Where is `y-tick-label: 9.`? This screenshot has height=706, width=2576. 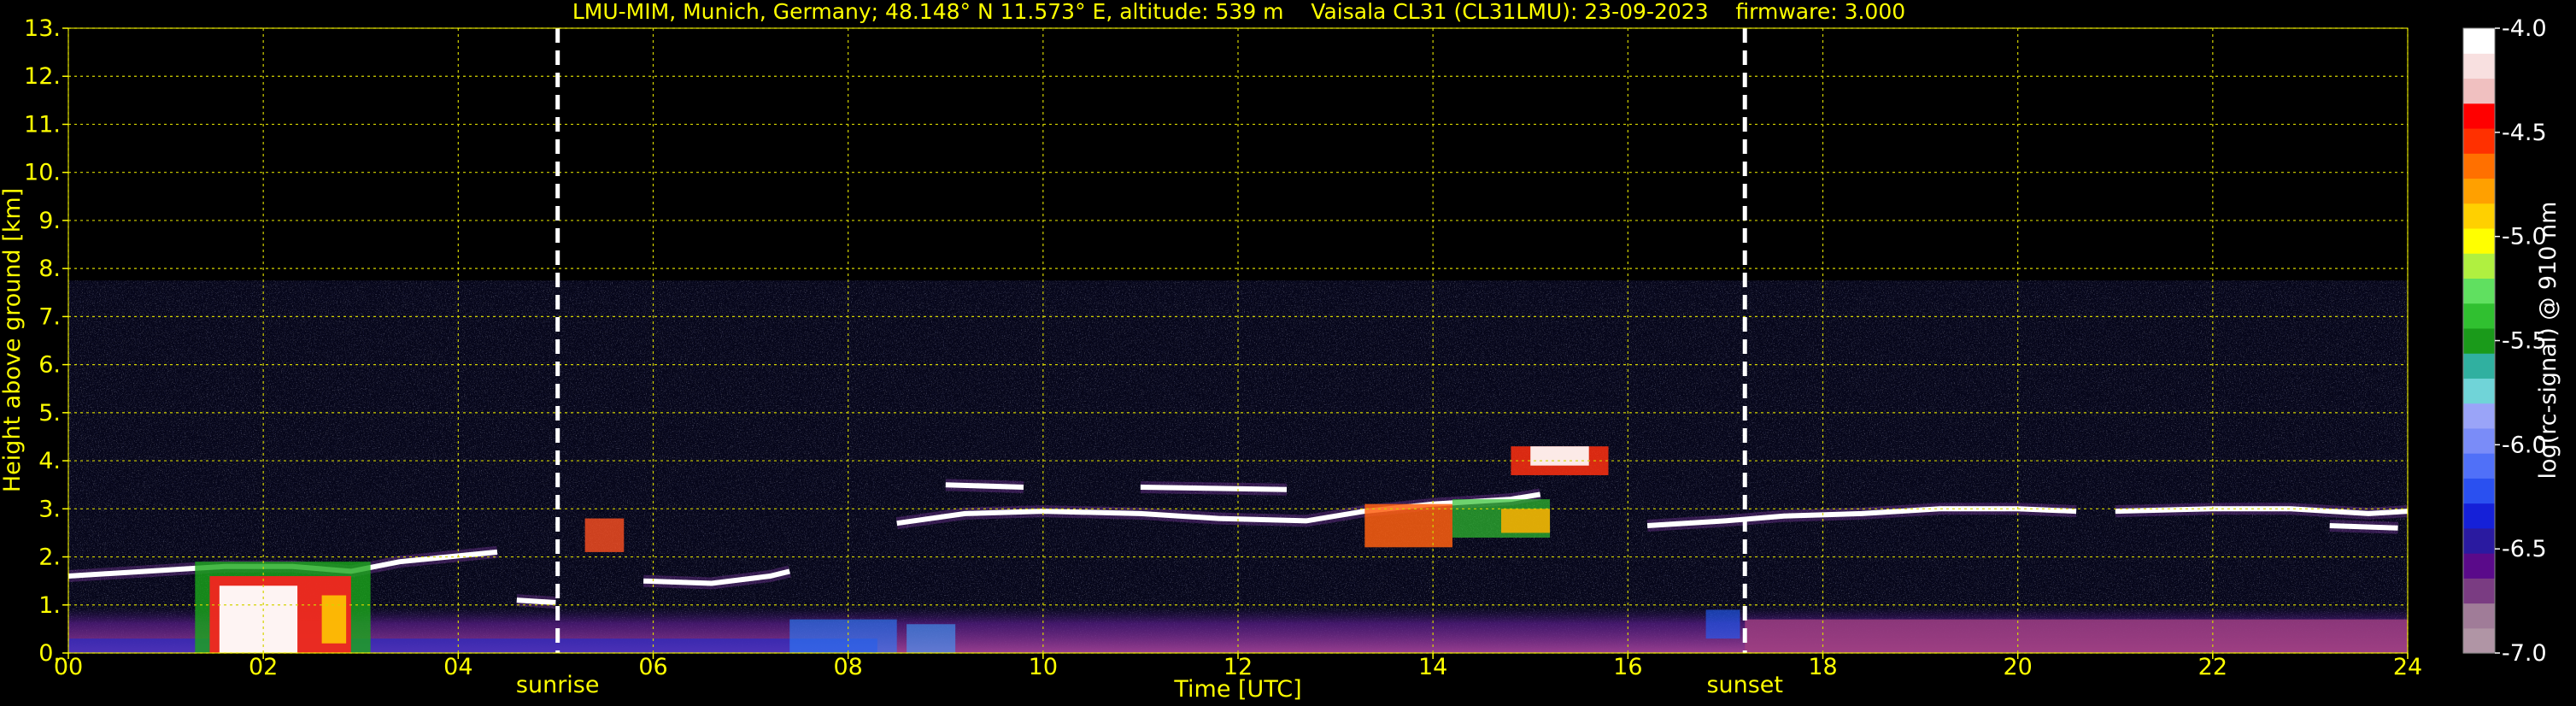 y-tick-label: 9. is located at coordinates (49, 221).